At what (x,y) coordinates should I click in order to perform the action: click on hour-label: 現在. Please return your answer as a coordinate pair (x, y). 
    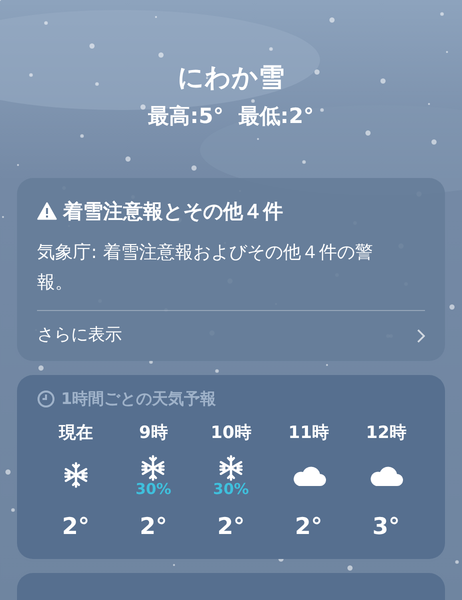
    Looking at the image, I should click on (75, 433).